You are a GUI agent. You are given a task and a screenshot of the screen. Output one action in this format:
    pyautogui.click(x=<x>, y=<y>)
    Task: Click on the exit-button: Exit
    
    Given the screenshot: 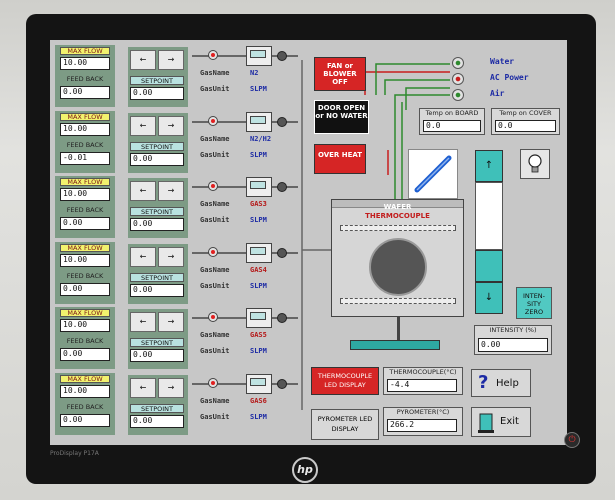 What is the action you would take?
    pyautogui.click(x=501, y=422)
    